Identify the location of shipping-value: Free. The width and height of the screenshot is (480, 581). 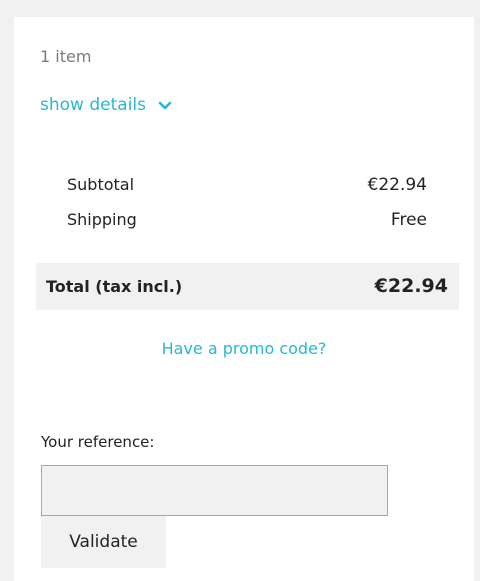
(408, 220).